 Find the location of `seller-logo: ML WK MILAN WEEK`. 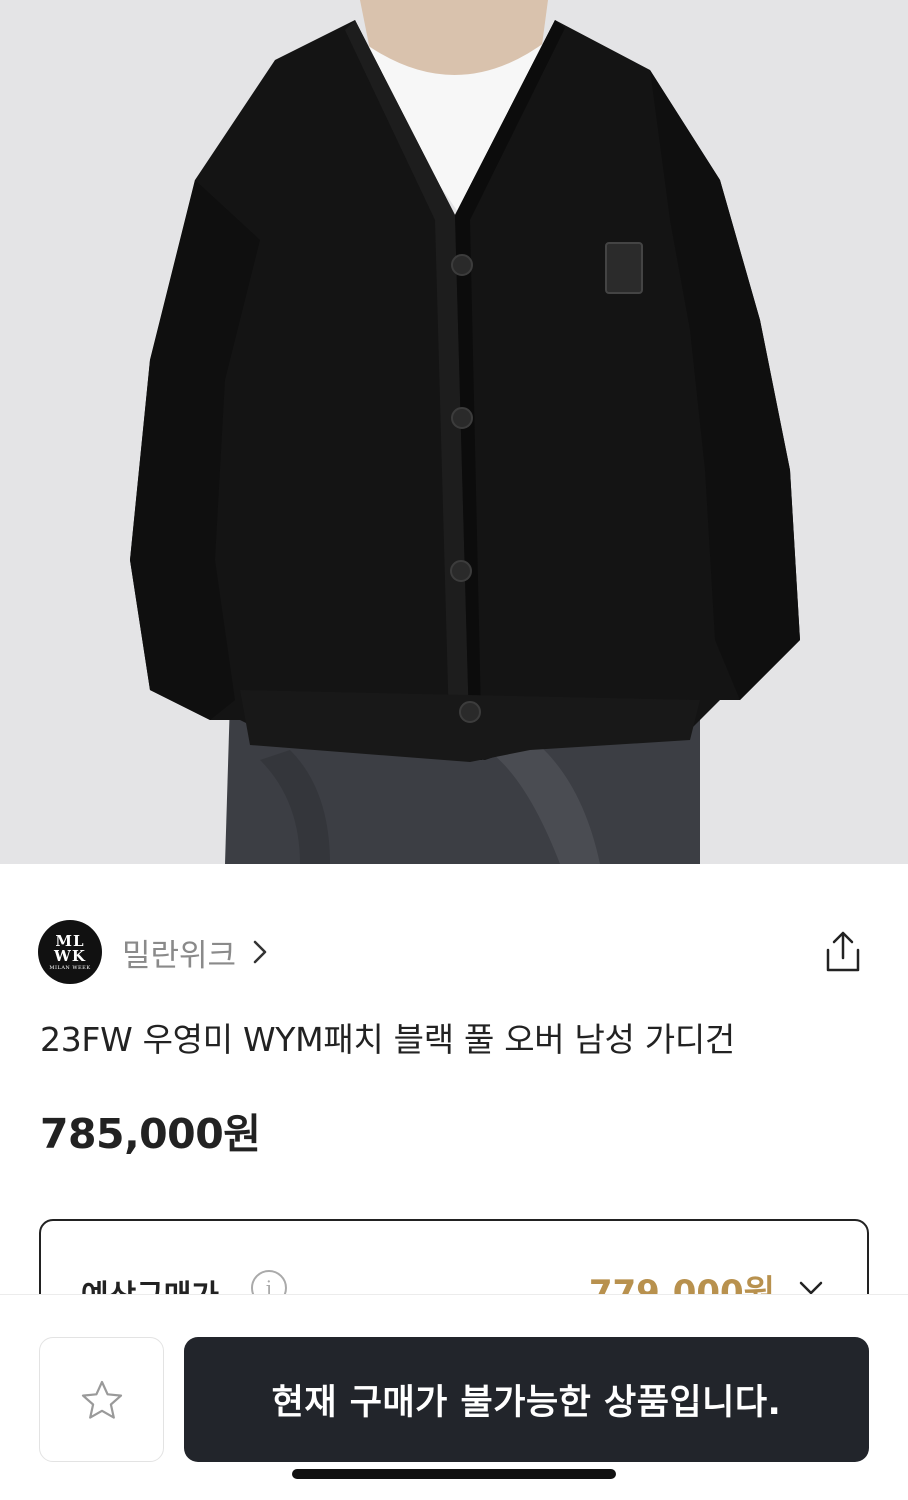

seller-logo: ML WK MILAN WEEK is located at coordinates (70, 952).